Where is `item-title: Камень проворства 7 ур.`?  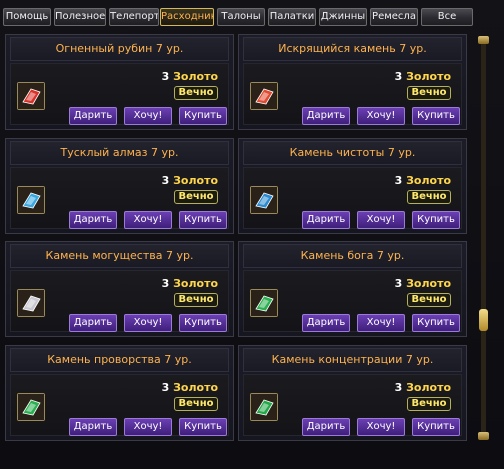
item-title: Камень проворства 7 ур. is located at coordinates (119, 360).